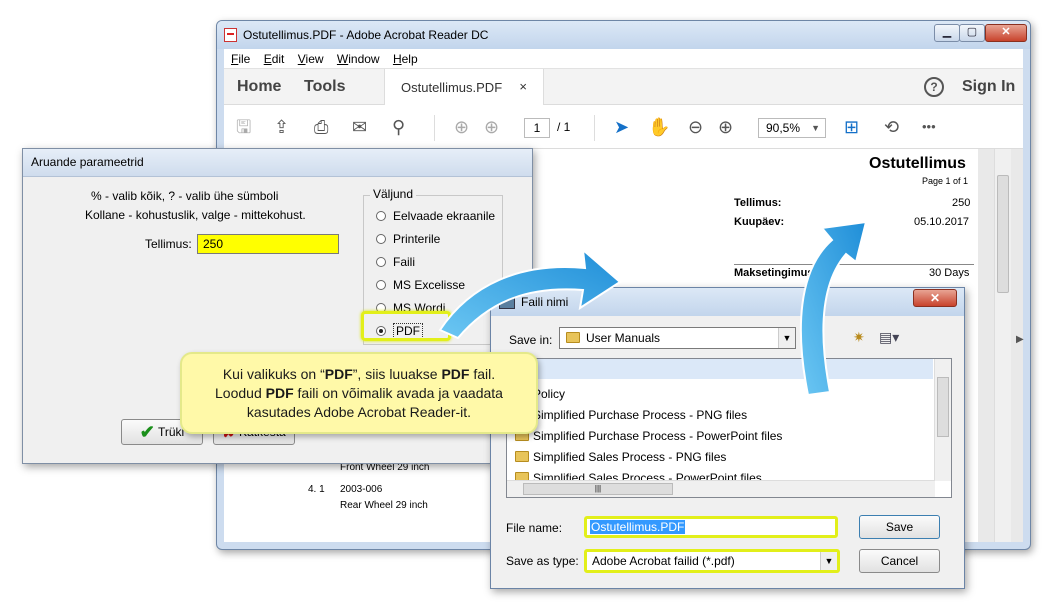 The width and height of the screenshot is (1054, 613). What do you see at coordinates (230, 35) in the screenshot?
I see `pdf-file-icon` at bounding box center [230, 35].